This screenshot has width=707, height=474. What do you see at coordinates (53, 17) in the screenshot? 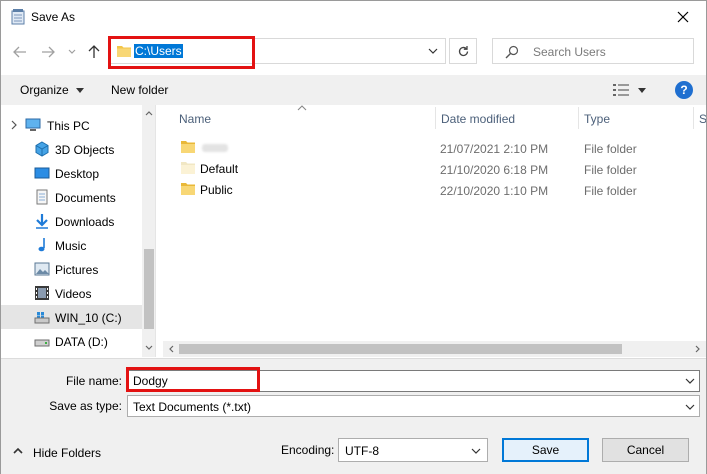
I see `window-title: Save As` at bounding box center [53, 17].